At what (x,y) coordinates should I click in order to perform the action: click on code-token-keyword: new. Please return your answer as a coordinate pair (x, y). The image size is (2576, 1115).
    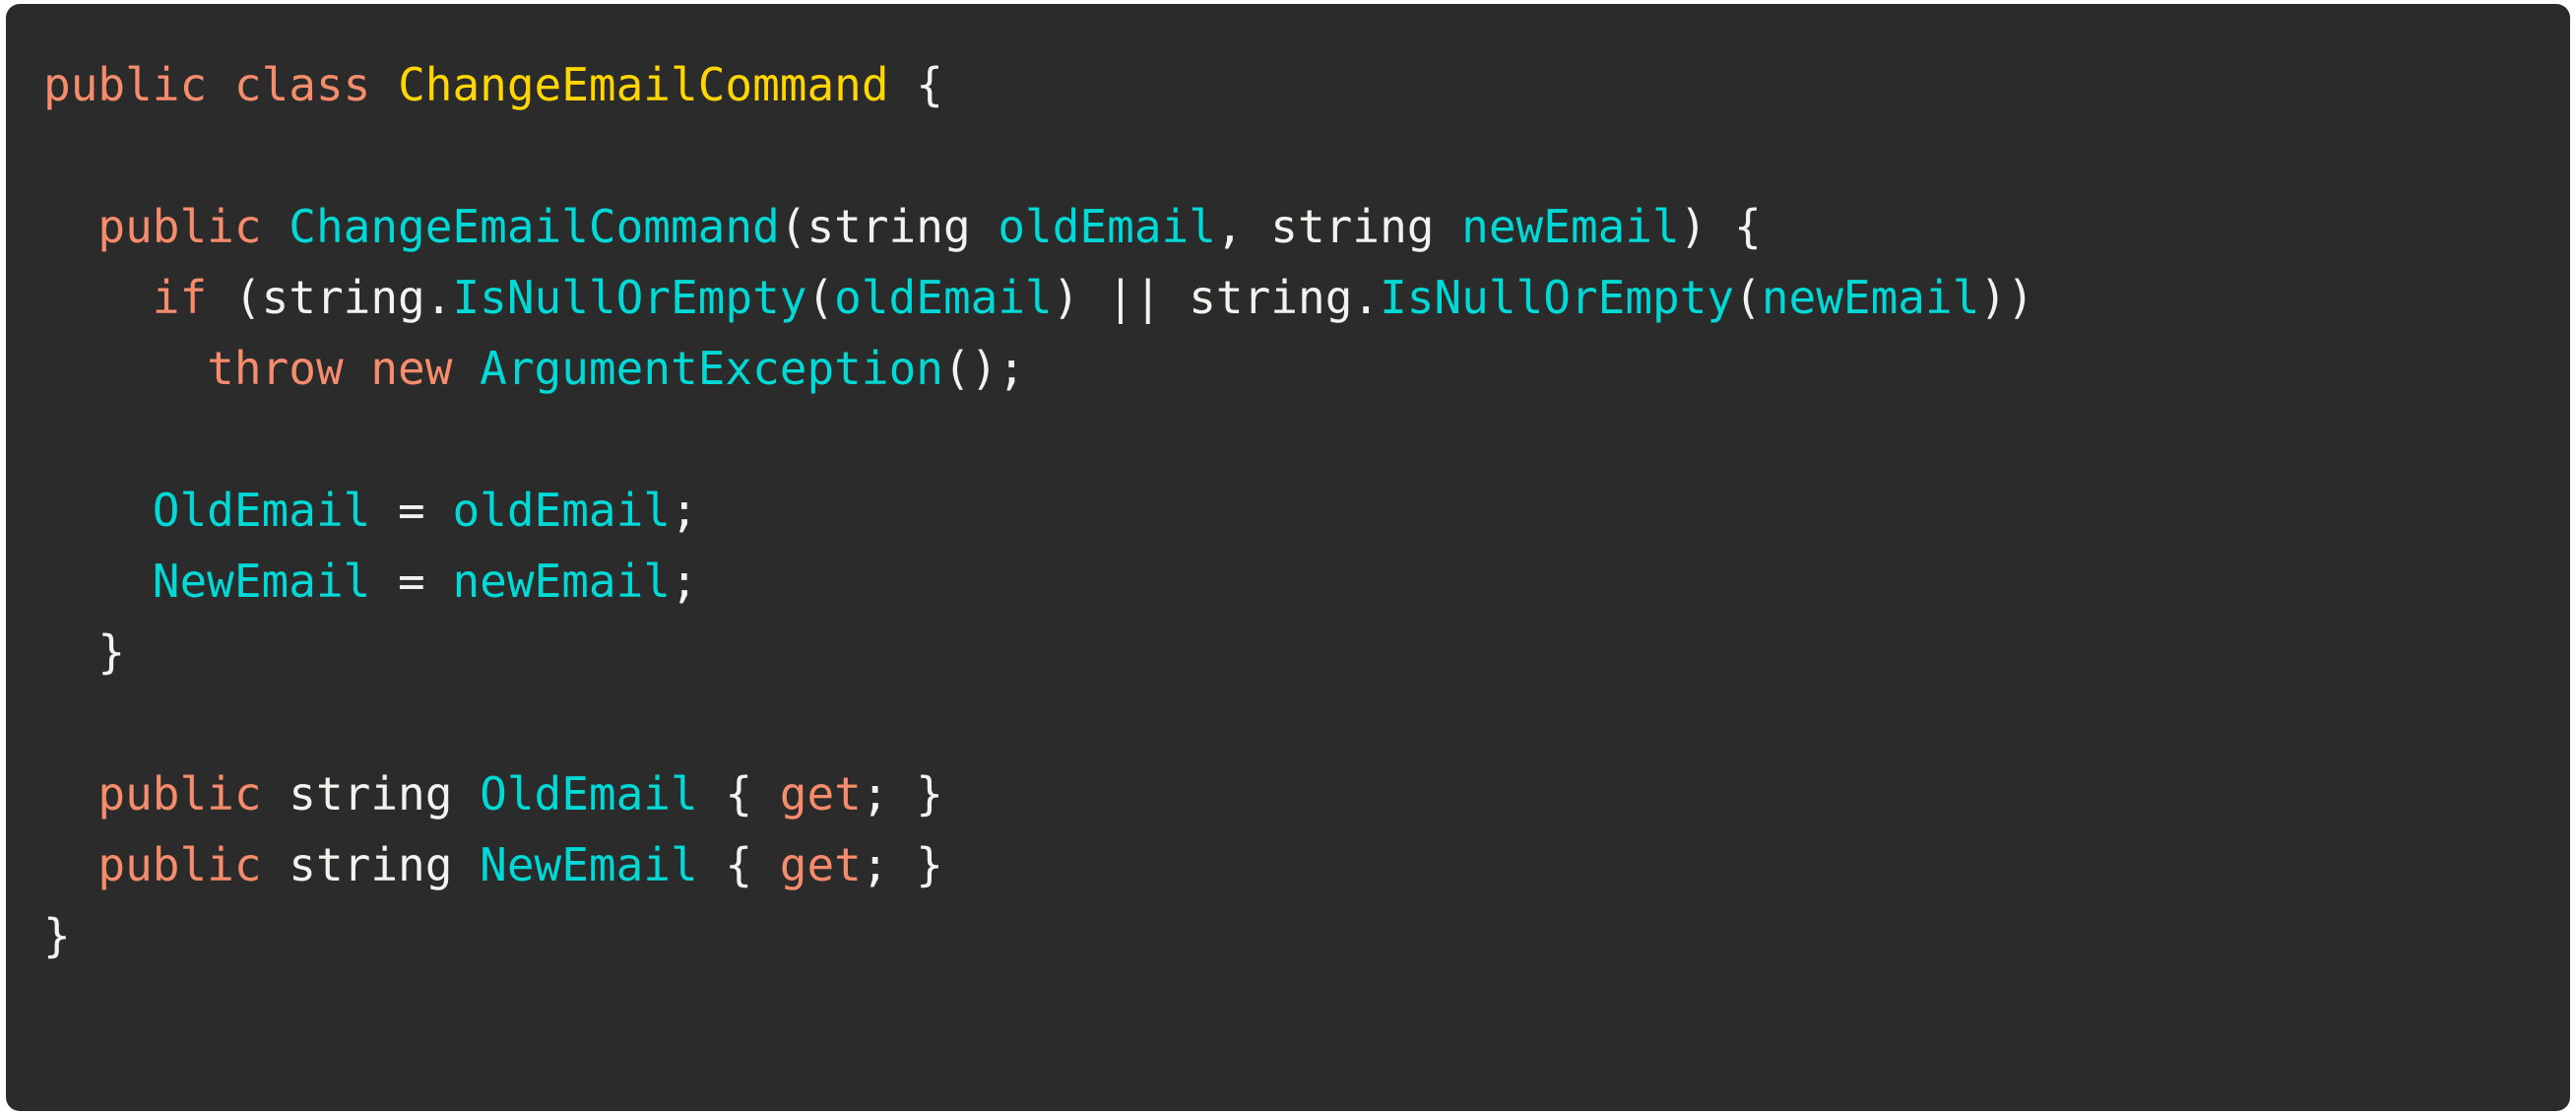
    Looking at the image, I should click on (411, 368).